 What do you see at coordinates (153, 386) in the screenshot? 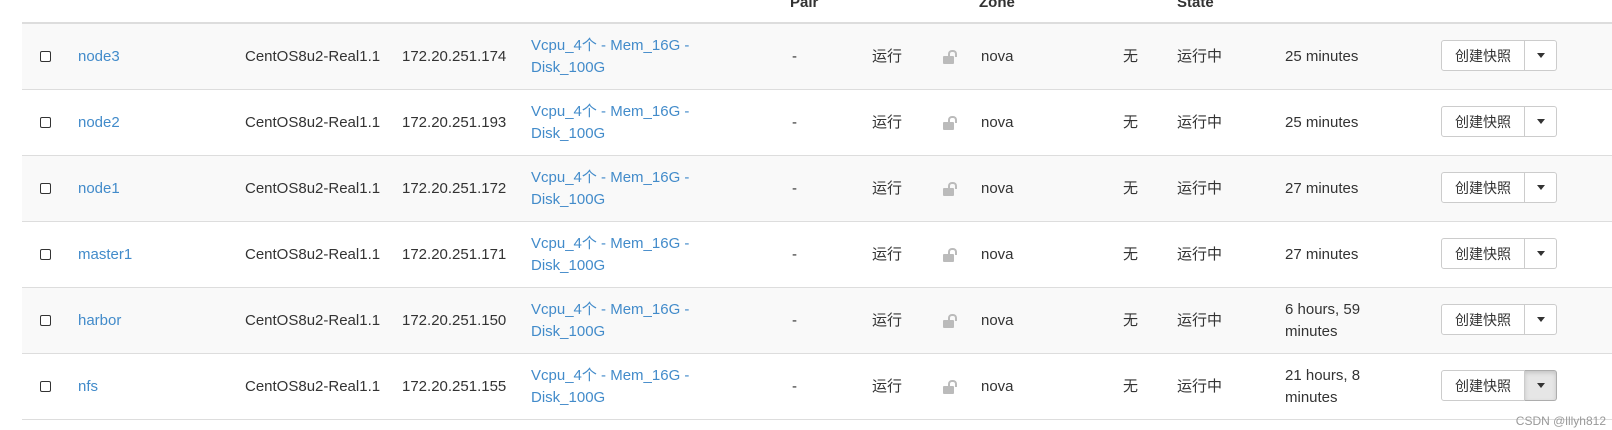
I see `instance-name-link: nfs` at bounding box center [153, 386].